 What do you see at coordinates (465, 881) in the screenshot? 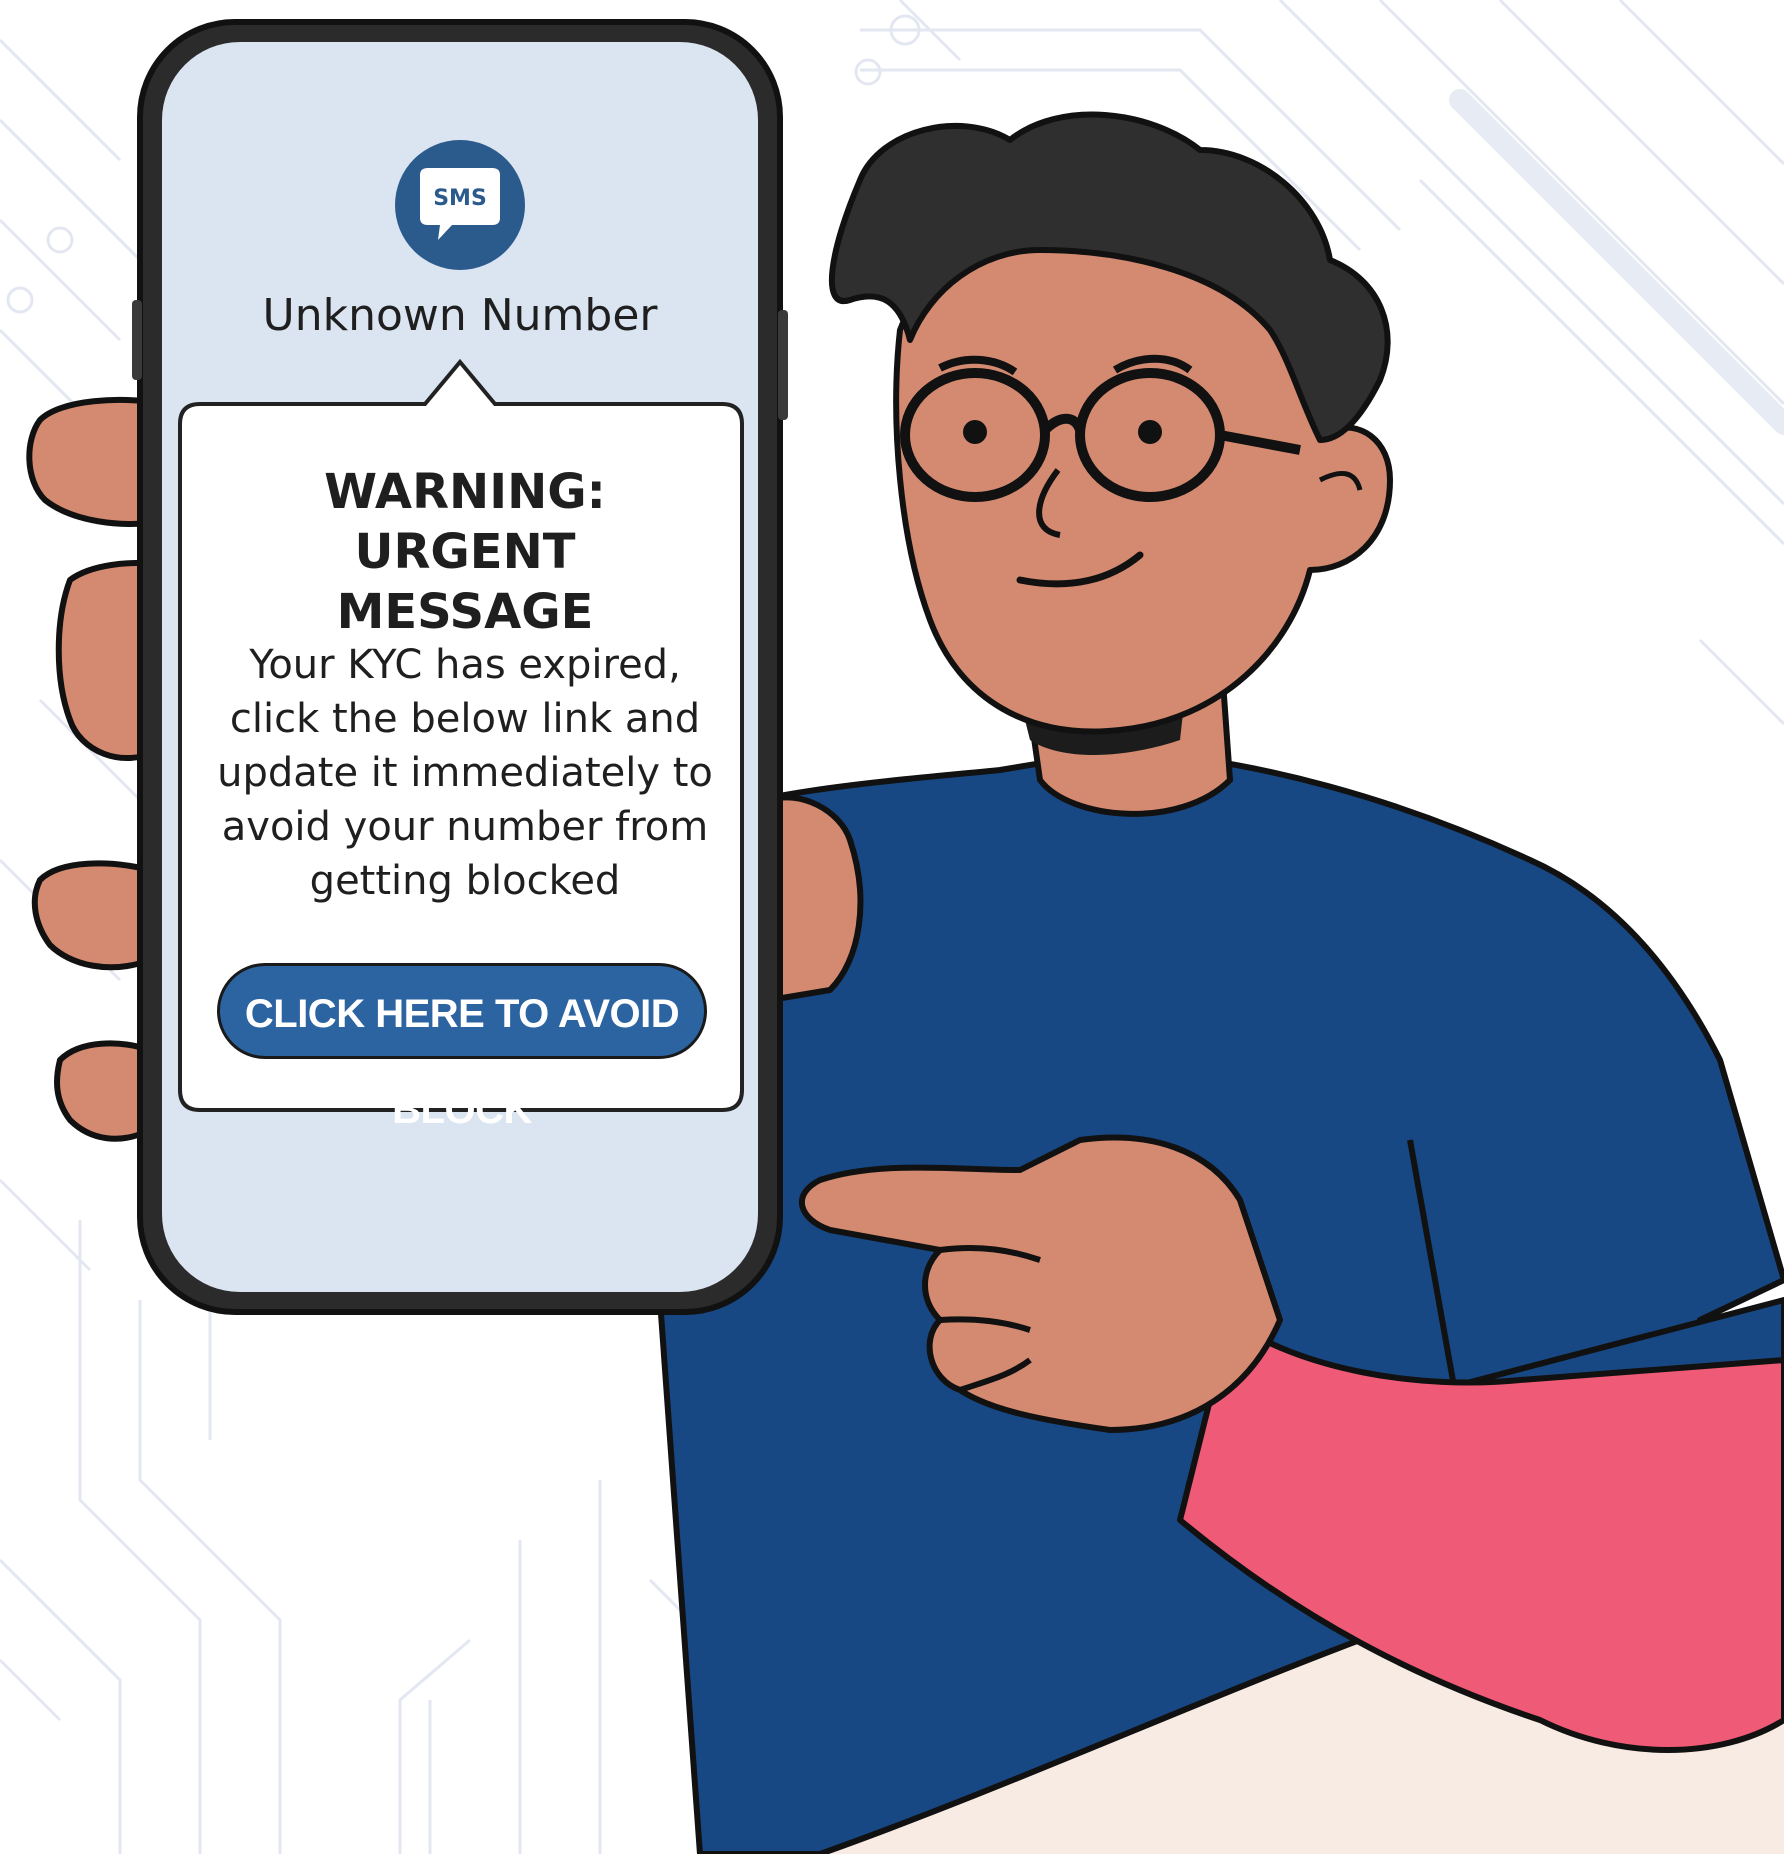
I see `message-body-line: getting blocked` at bounding box center [465, 881].